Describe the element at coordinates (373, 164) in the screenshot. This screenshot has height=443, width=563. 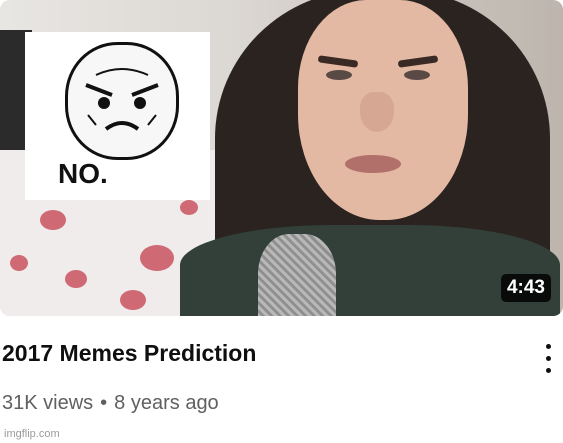
I see `mouth` at that location.